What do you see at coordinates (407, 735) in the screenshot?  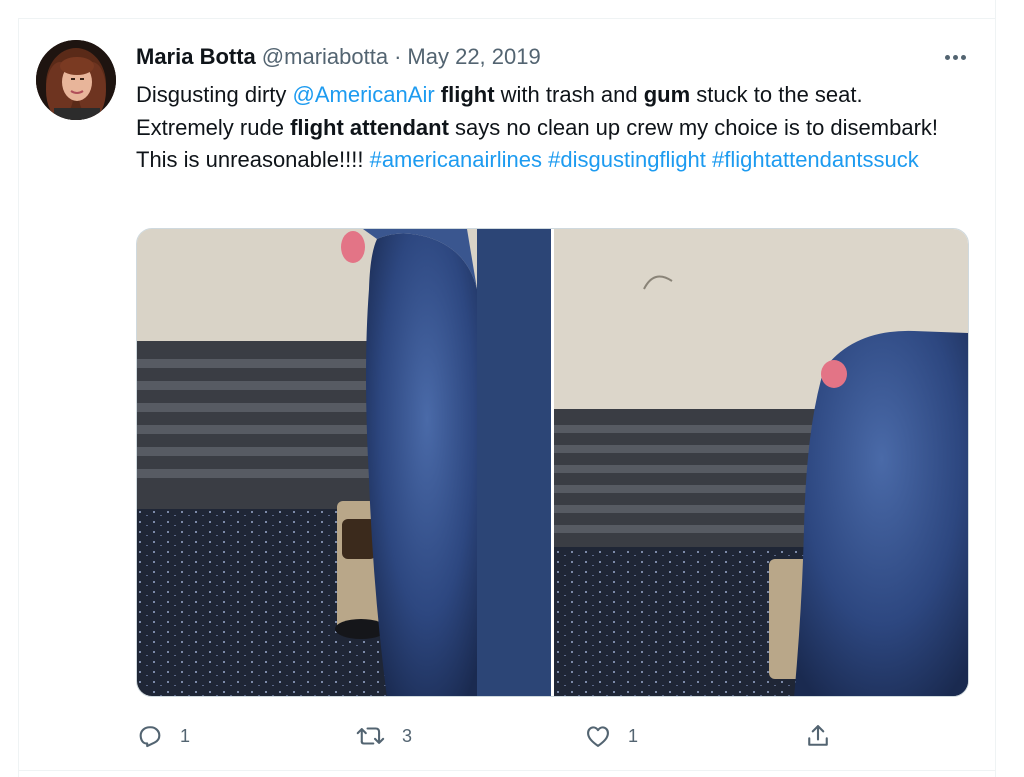 I see `retweet-count: 3` at bounding box center [407, 735].